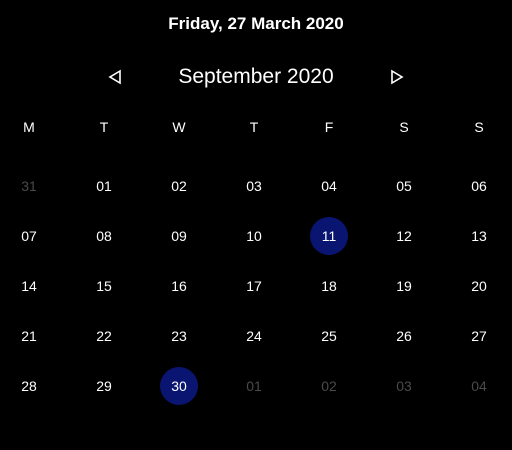  Describe the element at coordinates (404, 286) in the screenshot. I see `day-cell: 19` at that location.